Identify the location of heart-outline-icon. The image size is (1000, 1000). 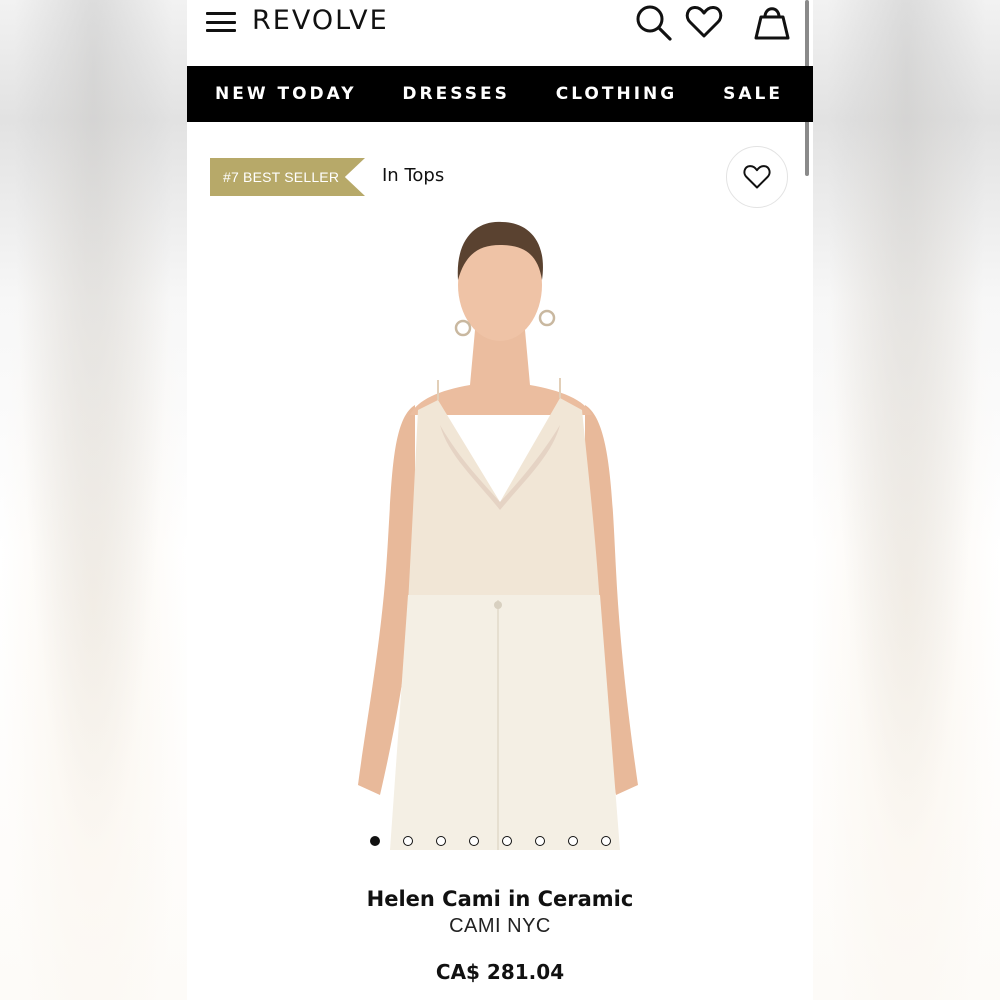
(757, 177).